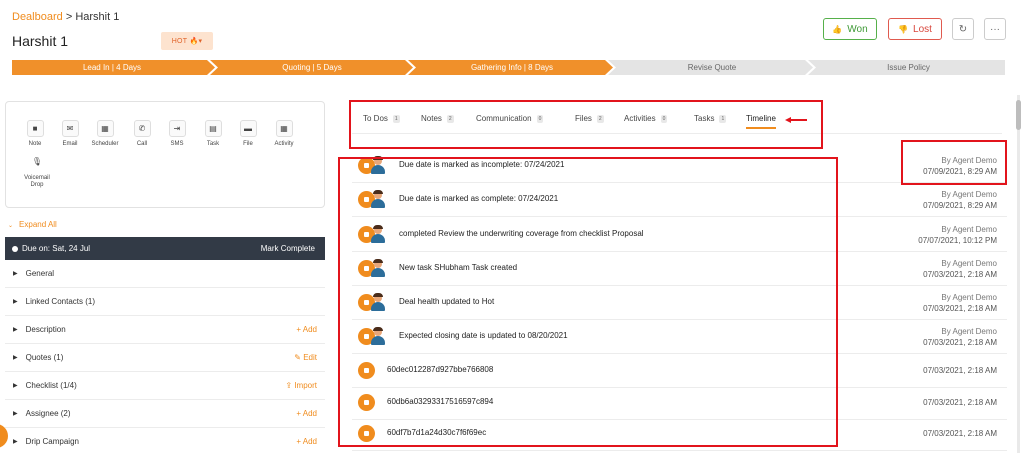 The image size is (1024, 453). Describe the element at coordinates (112, 67) in the screenshot. I see `pipeline-stage-lead-in: Lead In | 4 Days` at that location.